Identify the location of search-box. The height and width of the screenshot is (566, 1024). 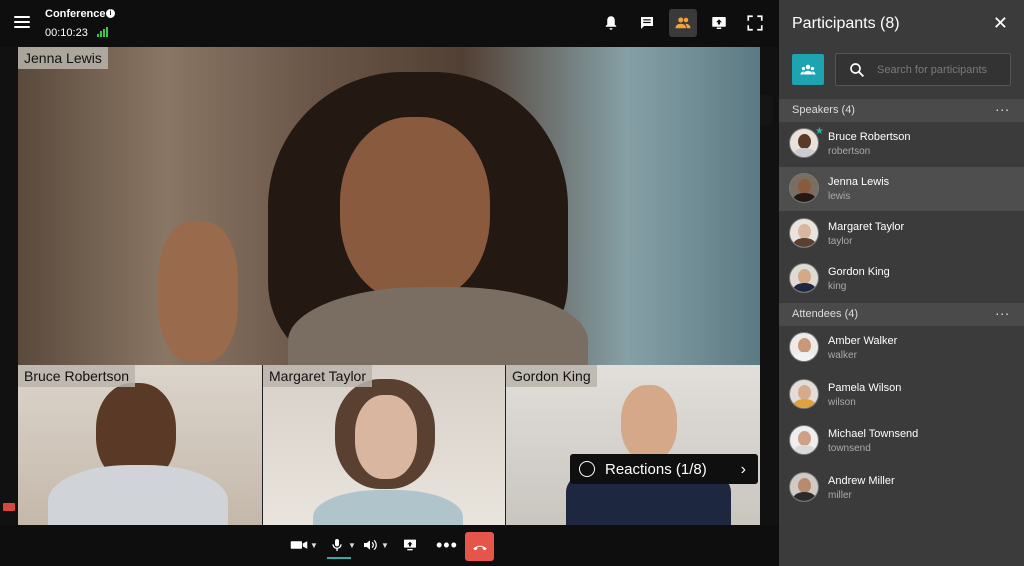
(923, 69).